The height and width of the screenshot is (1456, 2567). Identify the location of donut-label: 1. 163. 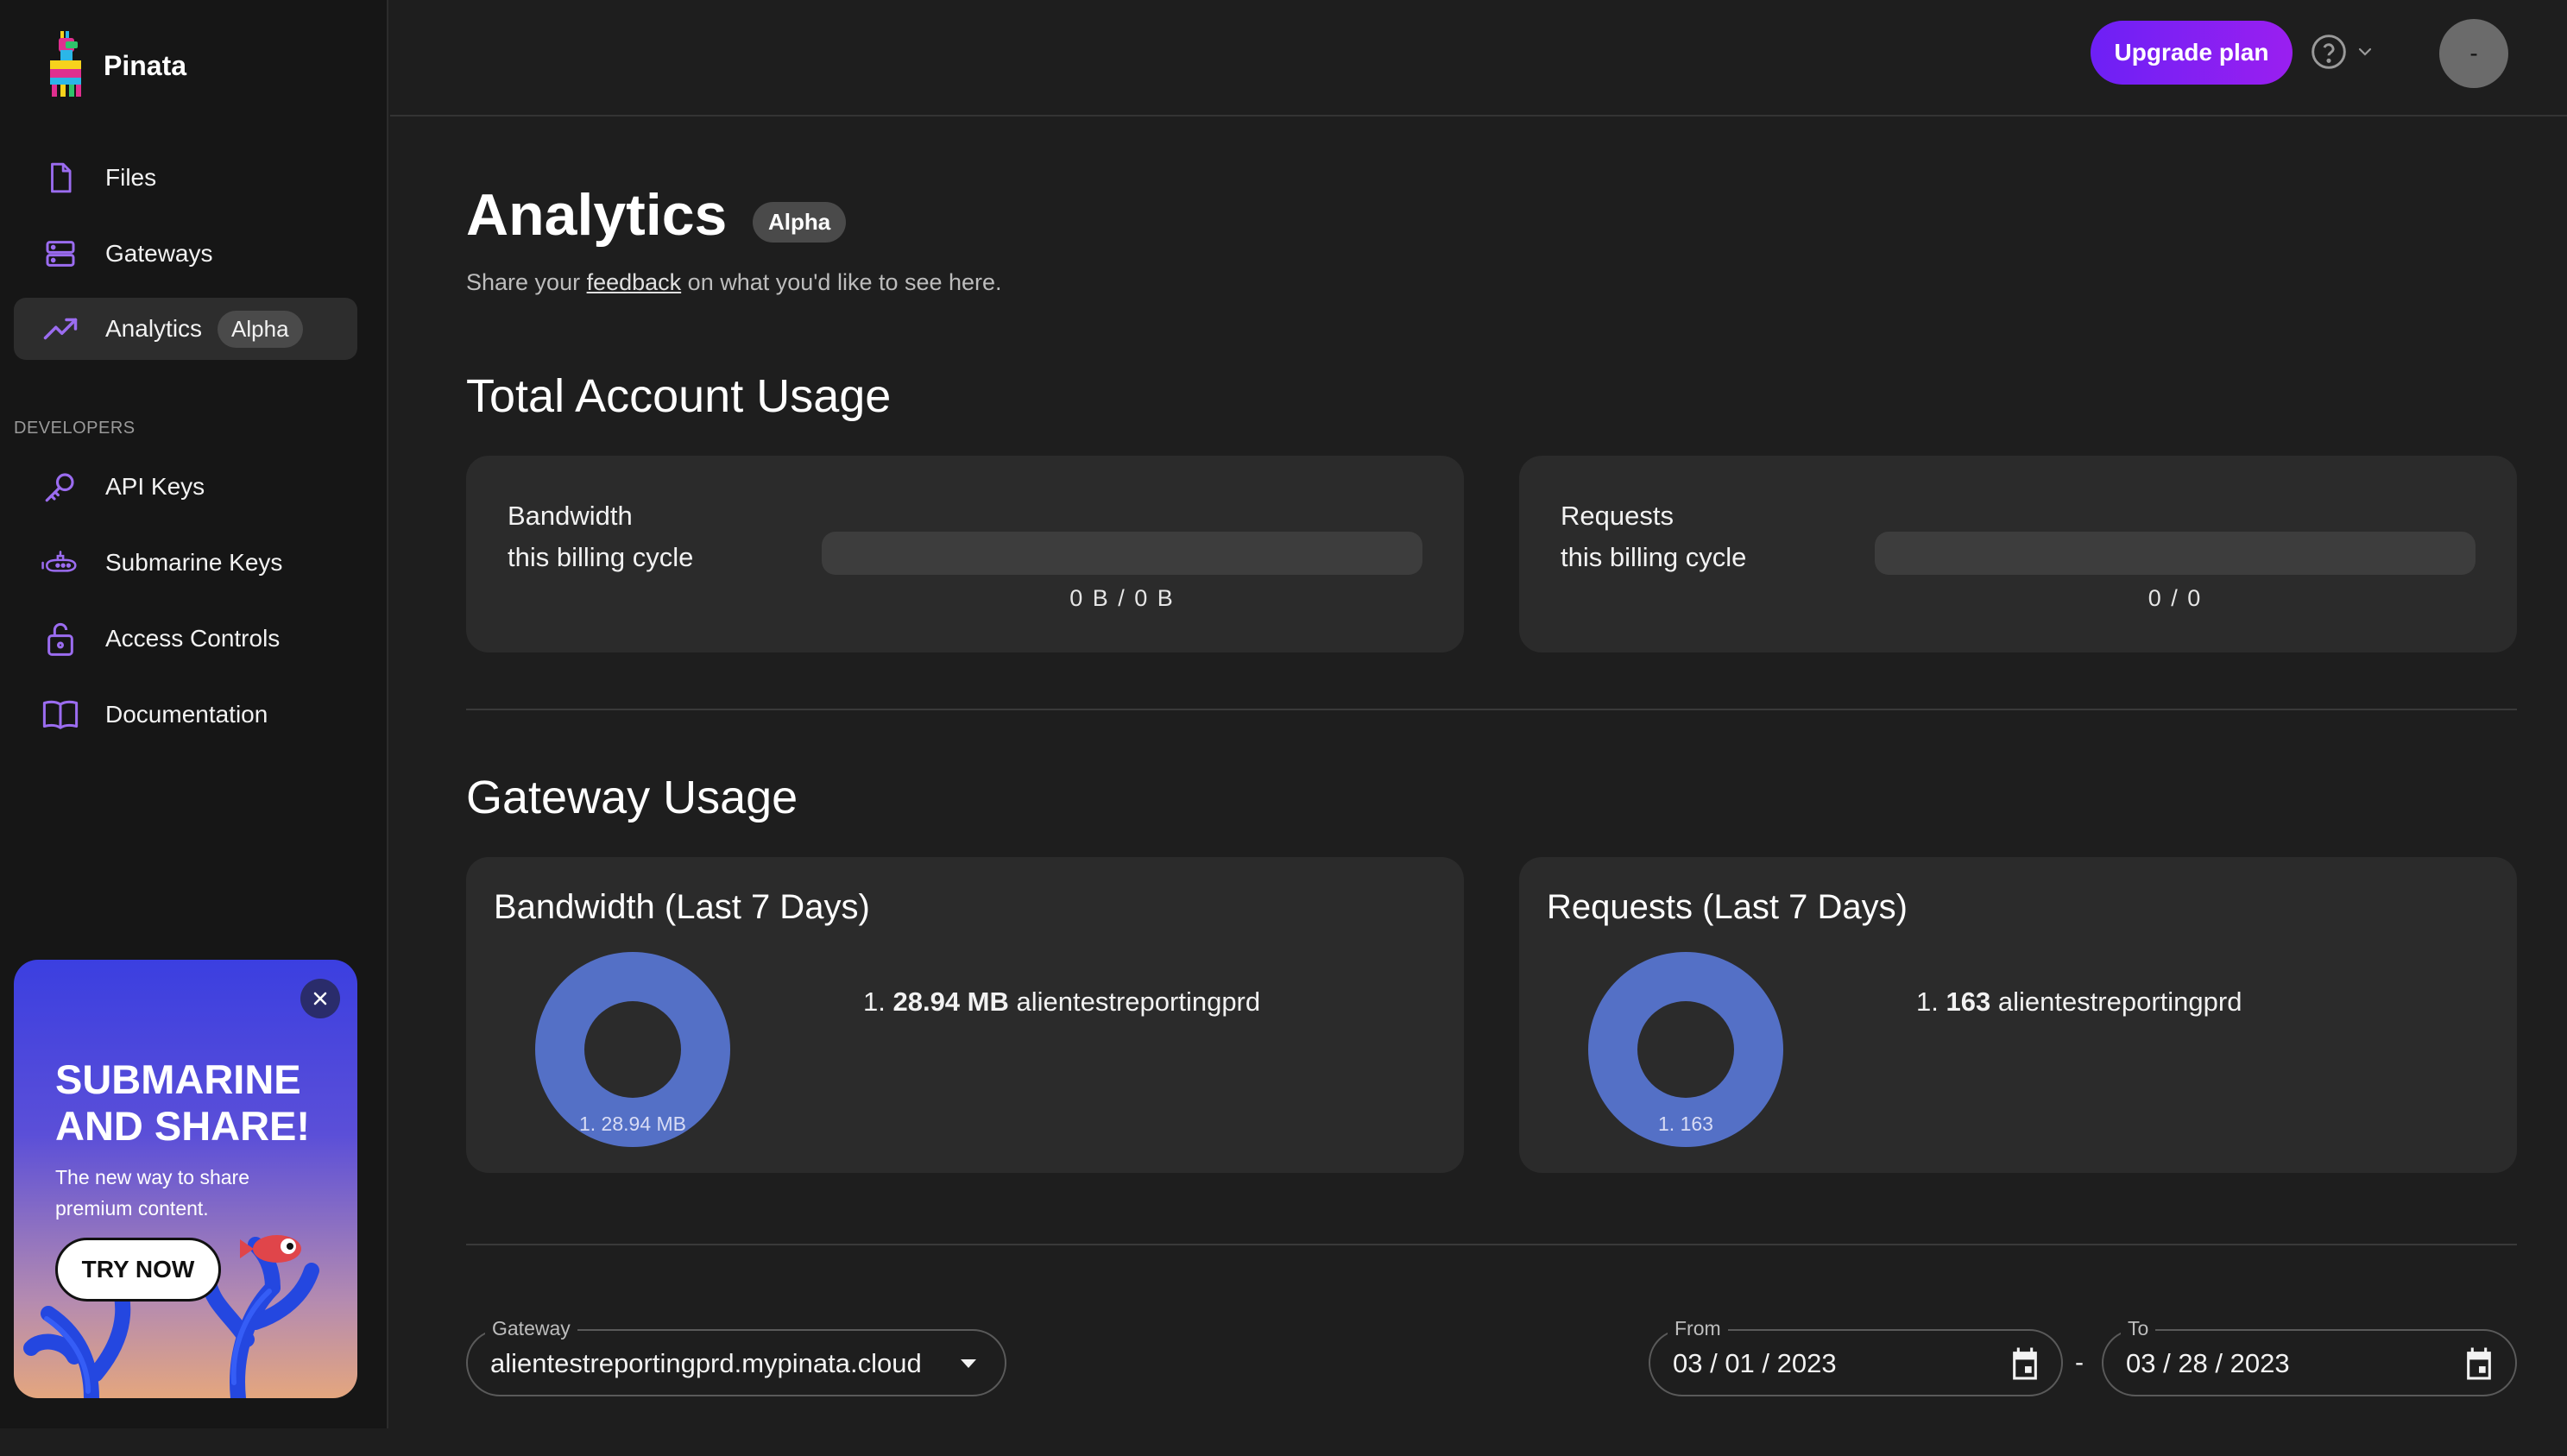
(1685, 1123).